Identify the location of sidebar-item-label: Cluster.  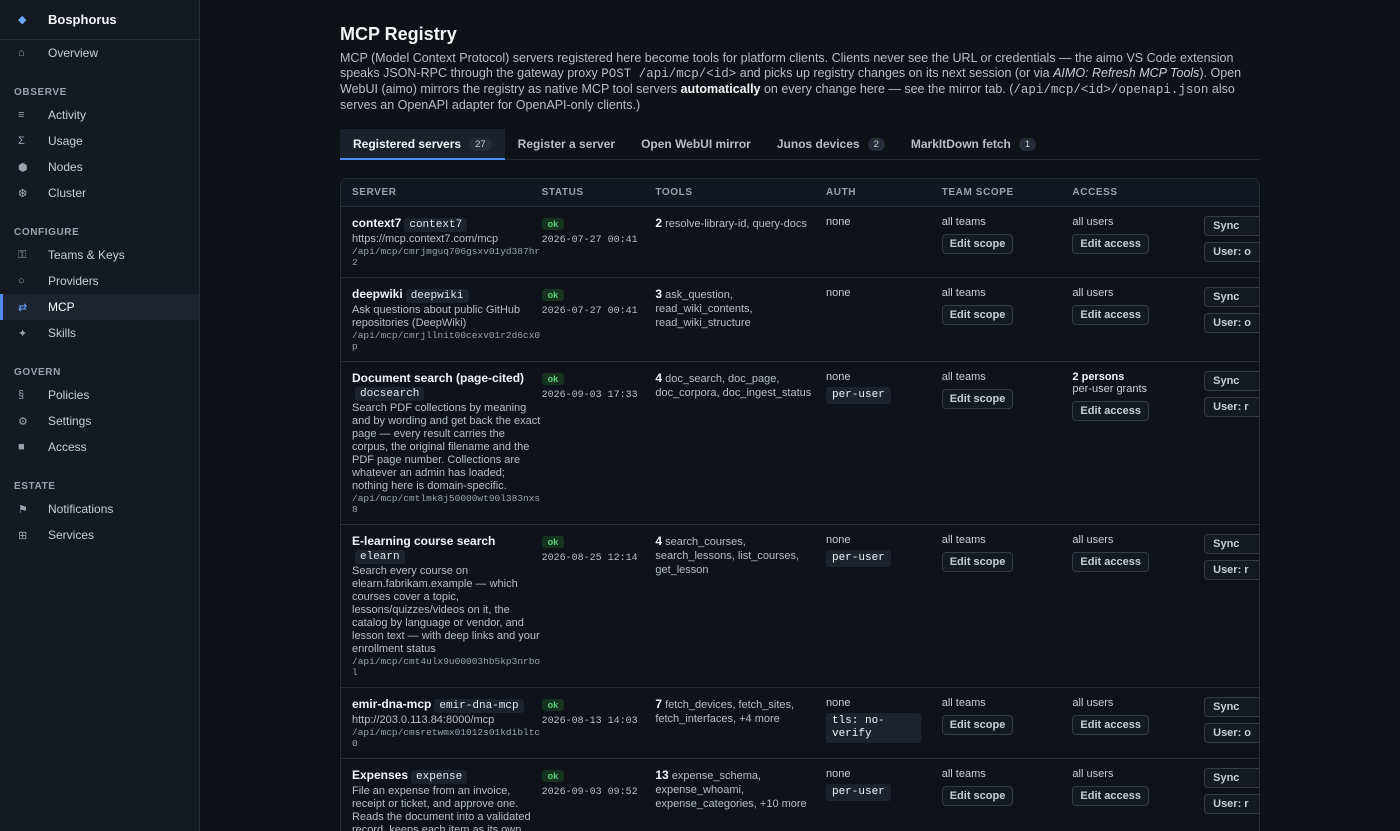
(67, 193).